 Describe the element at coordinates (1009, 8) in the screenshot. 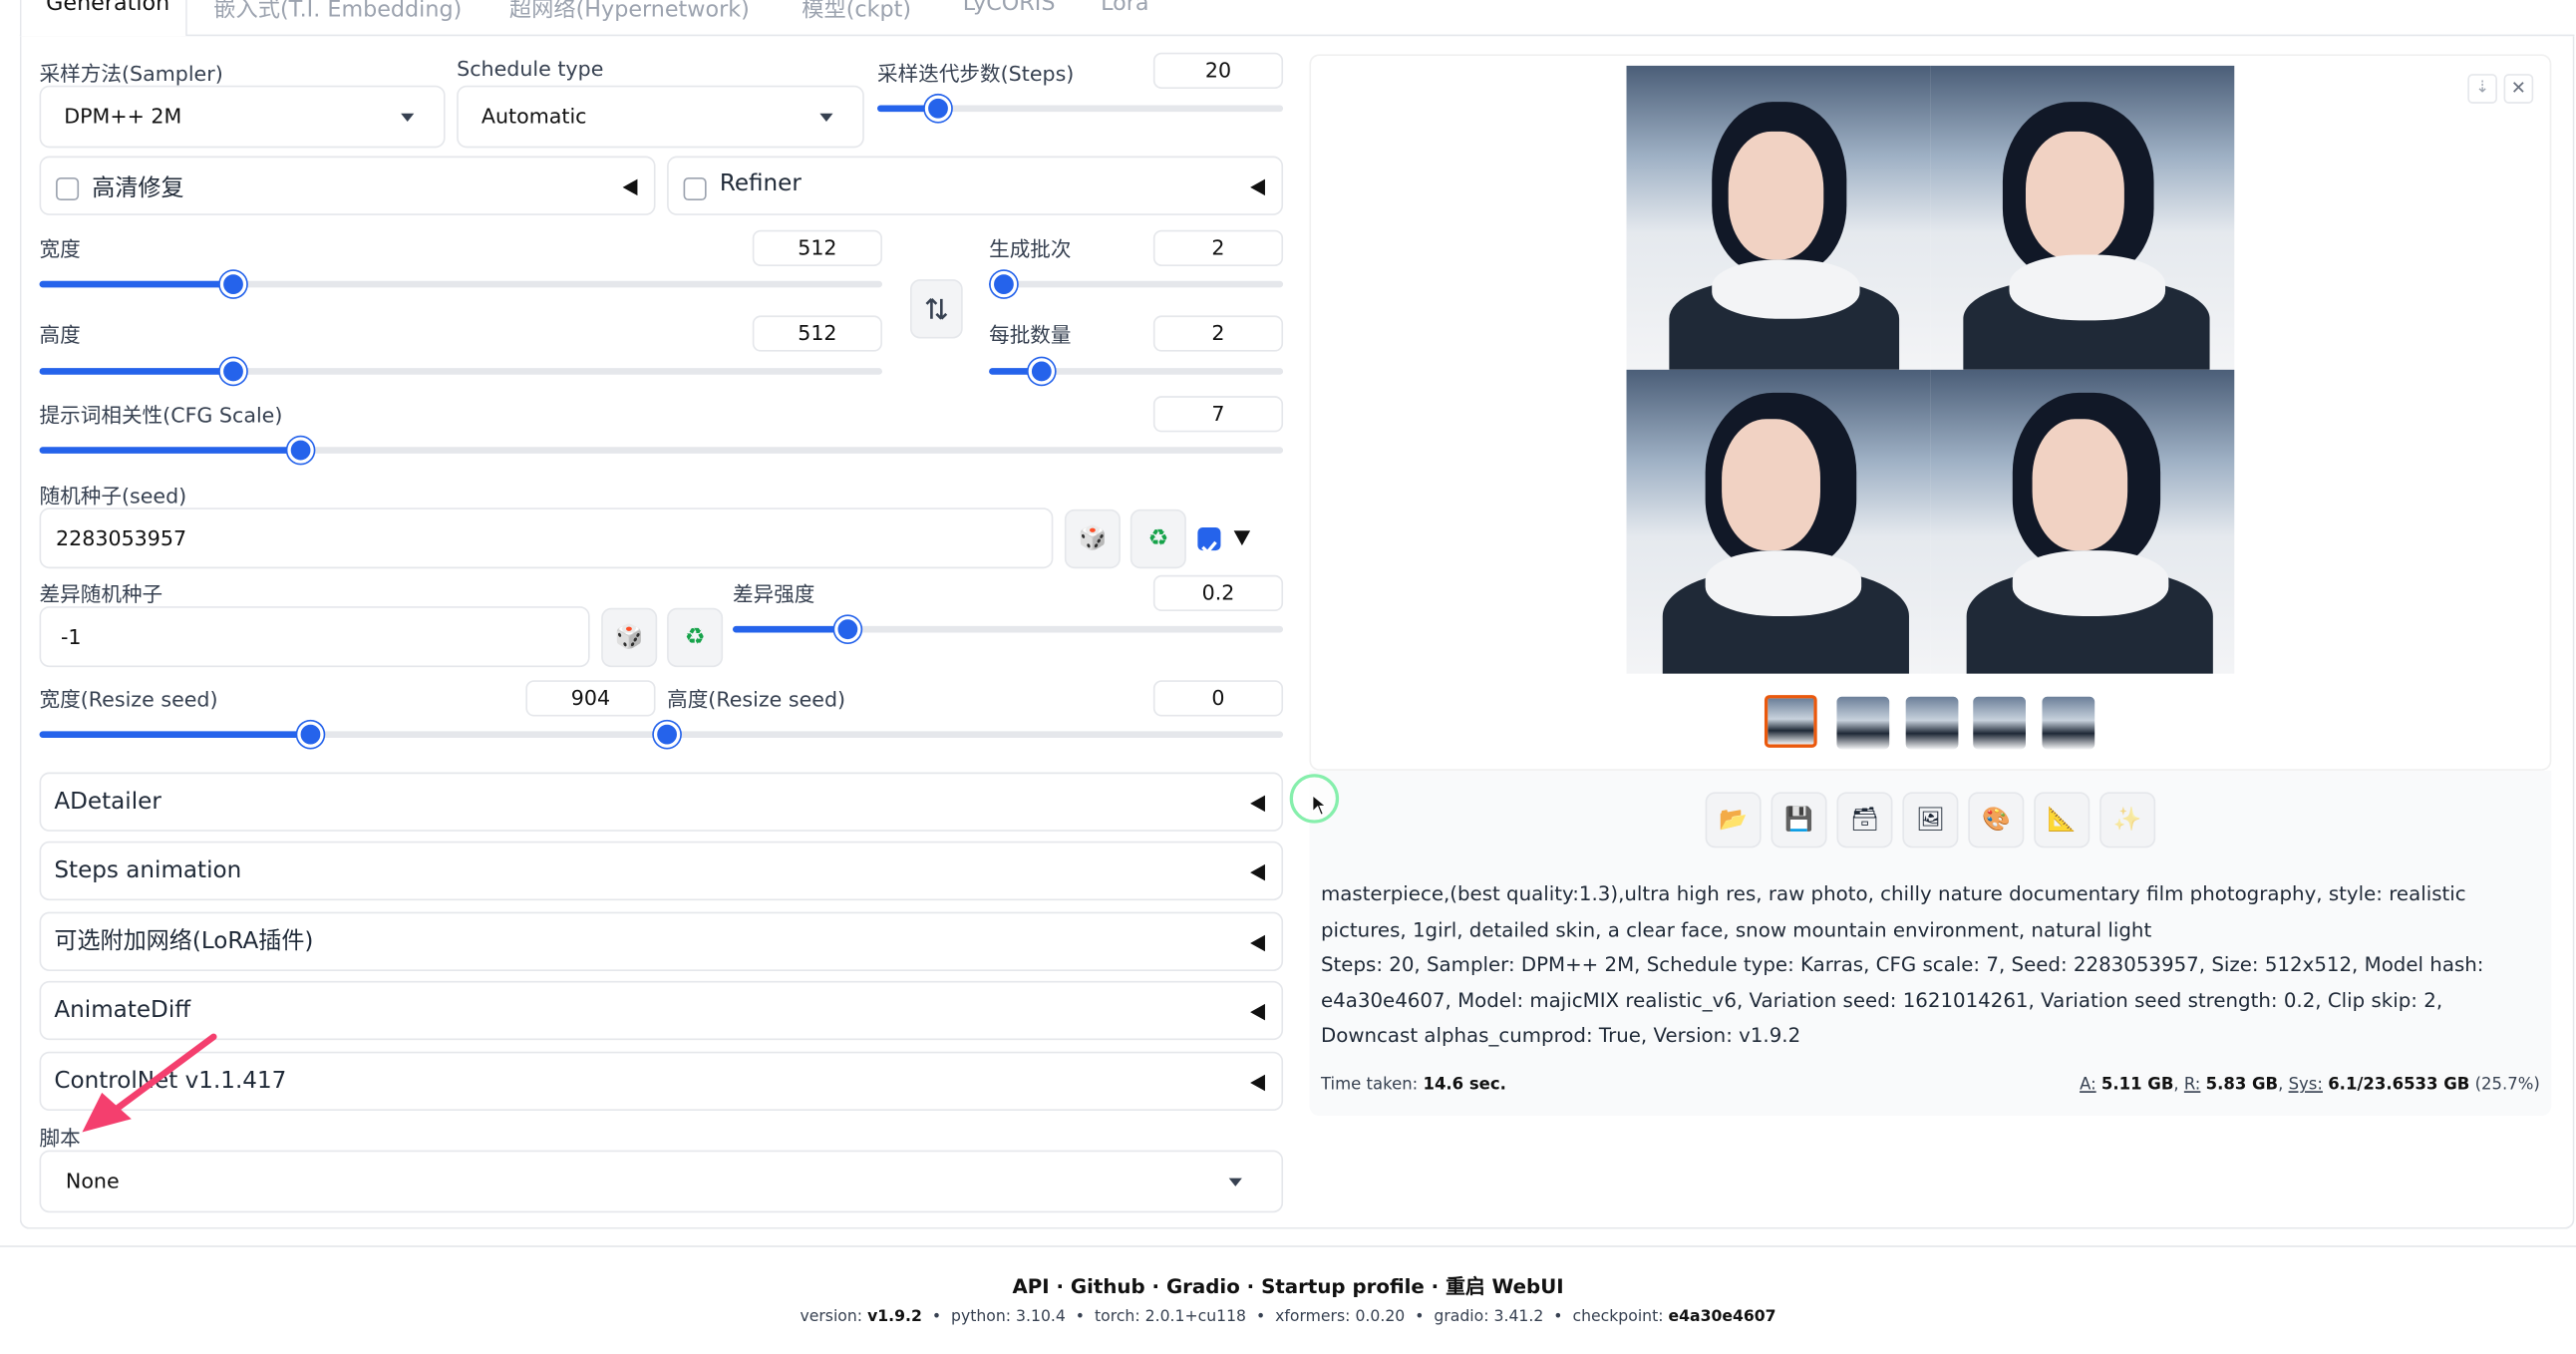

I see `tab-lycoris: LyCORIS` at that location.